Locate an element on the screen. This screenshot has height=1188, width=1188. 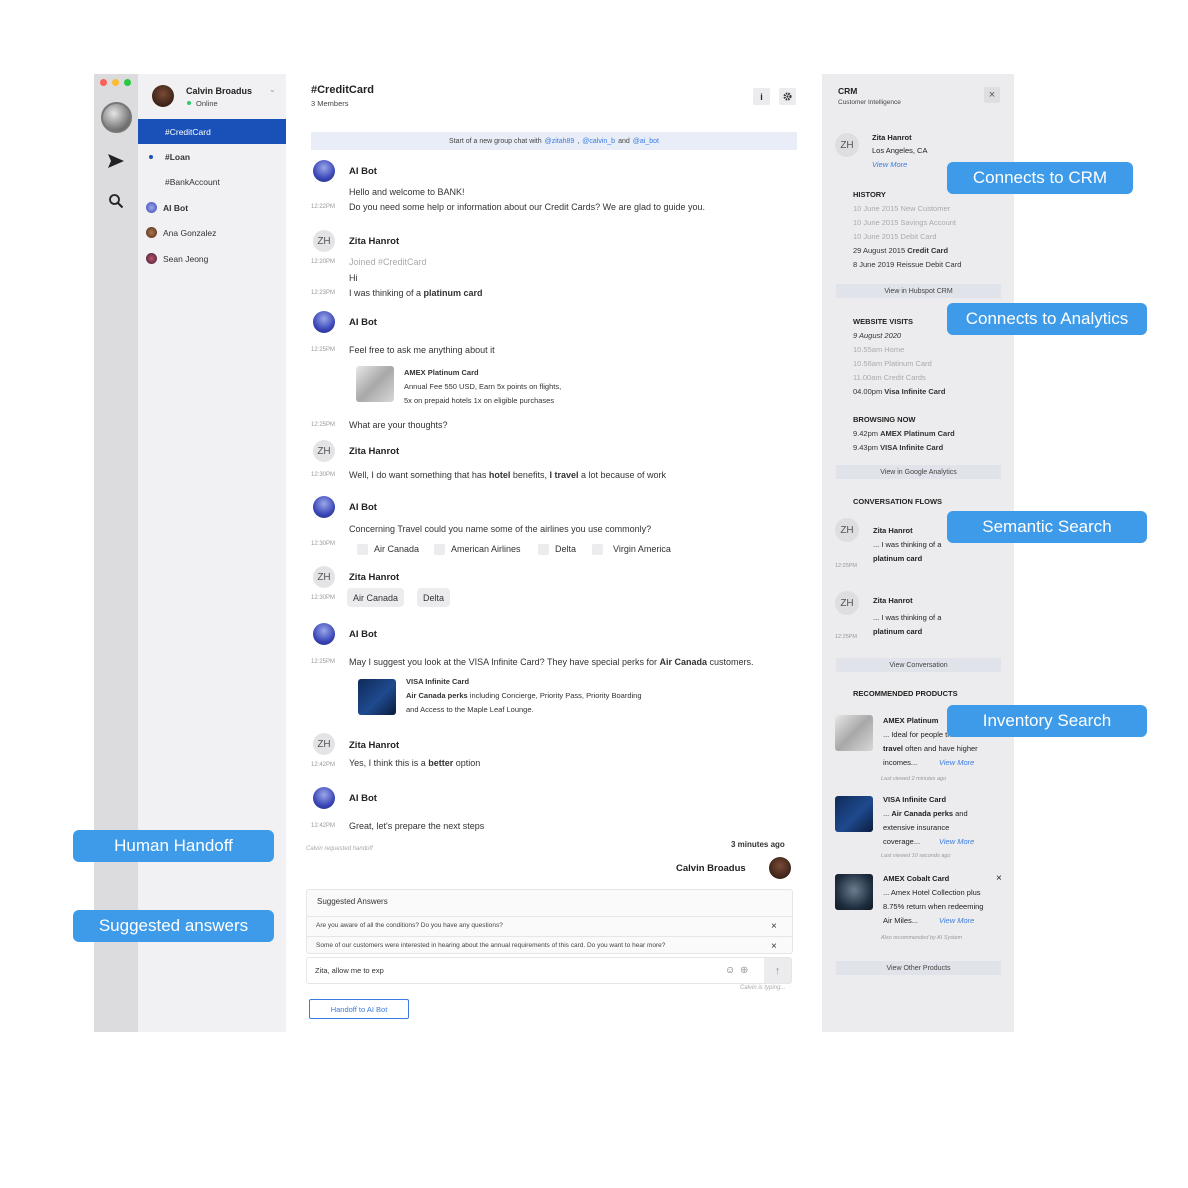
history-item: 10 June 2015 New Customer is located at coordinates (902, 208).